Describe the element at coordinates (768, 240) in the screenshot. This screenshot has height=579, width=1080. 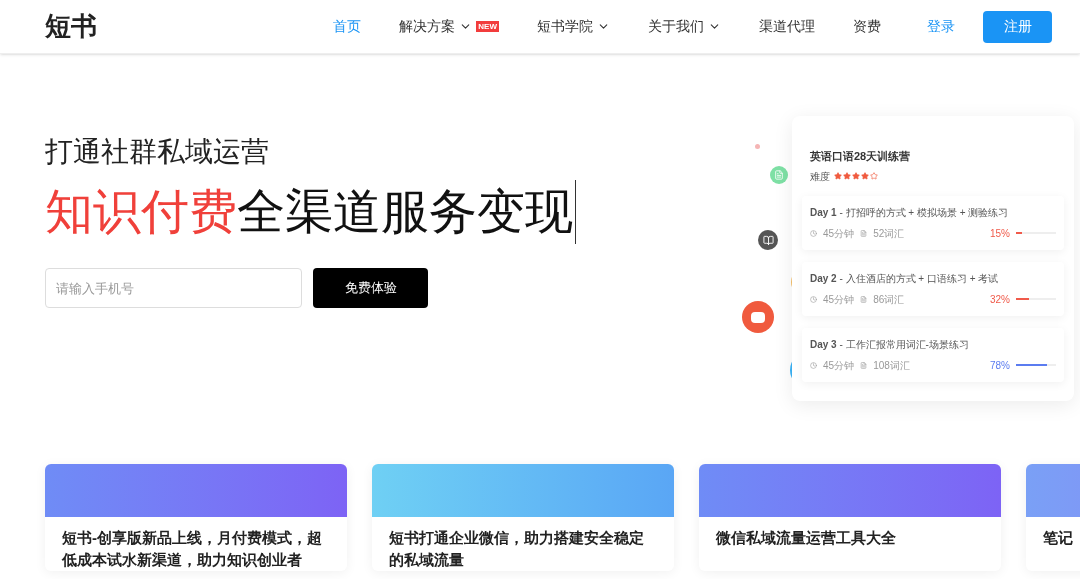
I see `book-icon` at that location.